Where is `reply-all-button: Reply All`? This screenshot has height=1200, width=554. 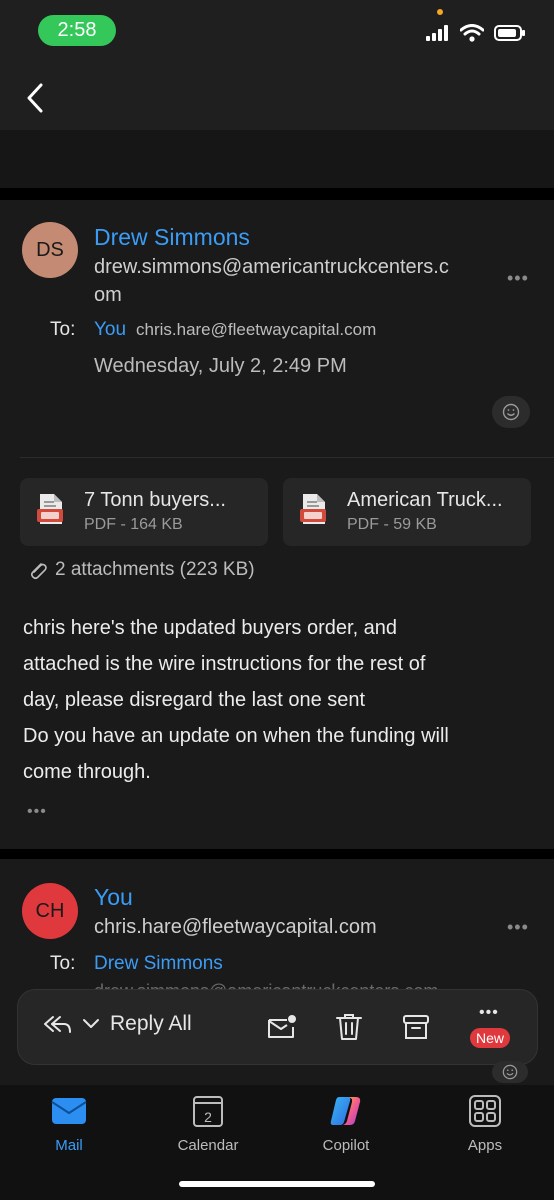 reply-all-button: Reply All is located at coordinates (117, 1024).